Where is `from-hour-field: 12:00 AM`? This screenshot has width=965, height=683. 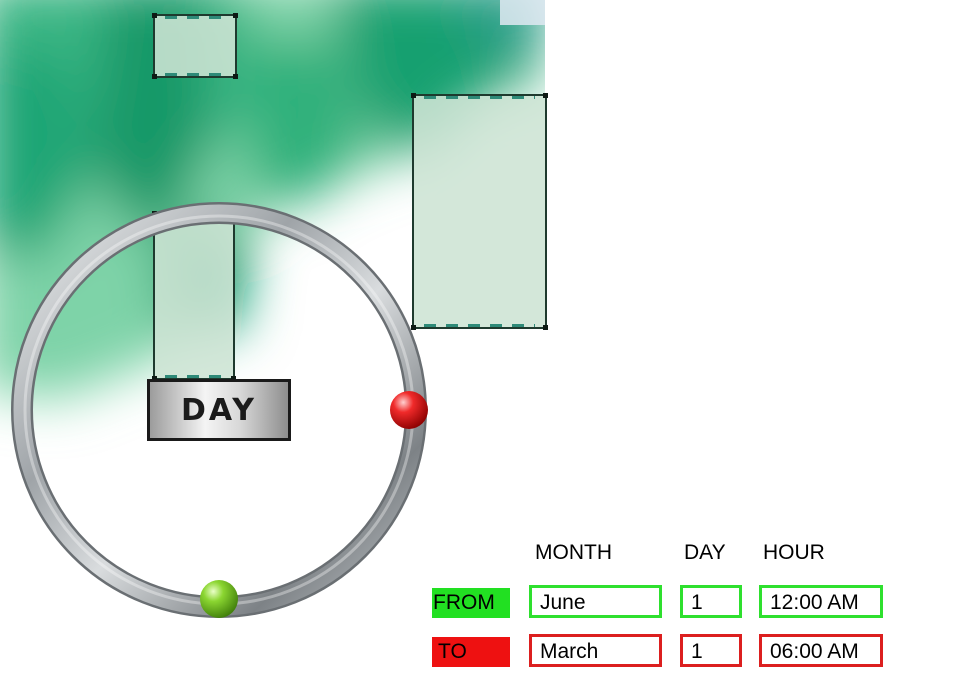 from-hour-field: 12:00 AM is located at coordinates (821, 601).